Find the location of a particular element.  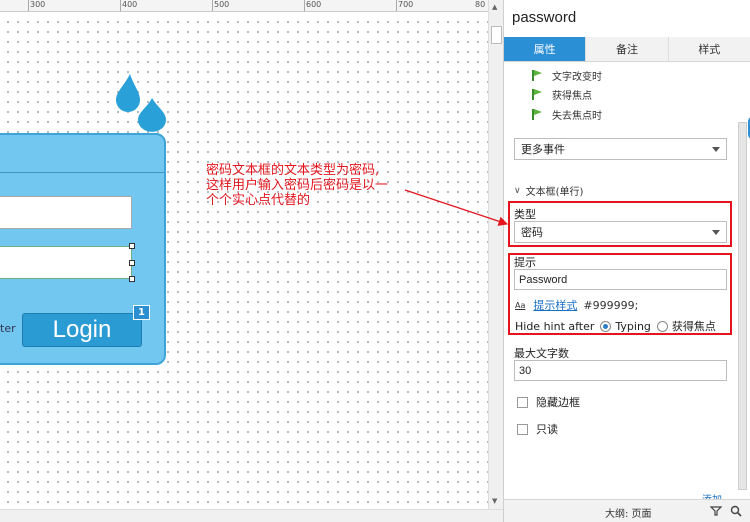

radio-typing-label: Typing is located at coordinates (633, 326).